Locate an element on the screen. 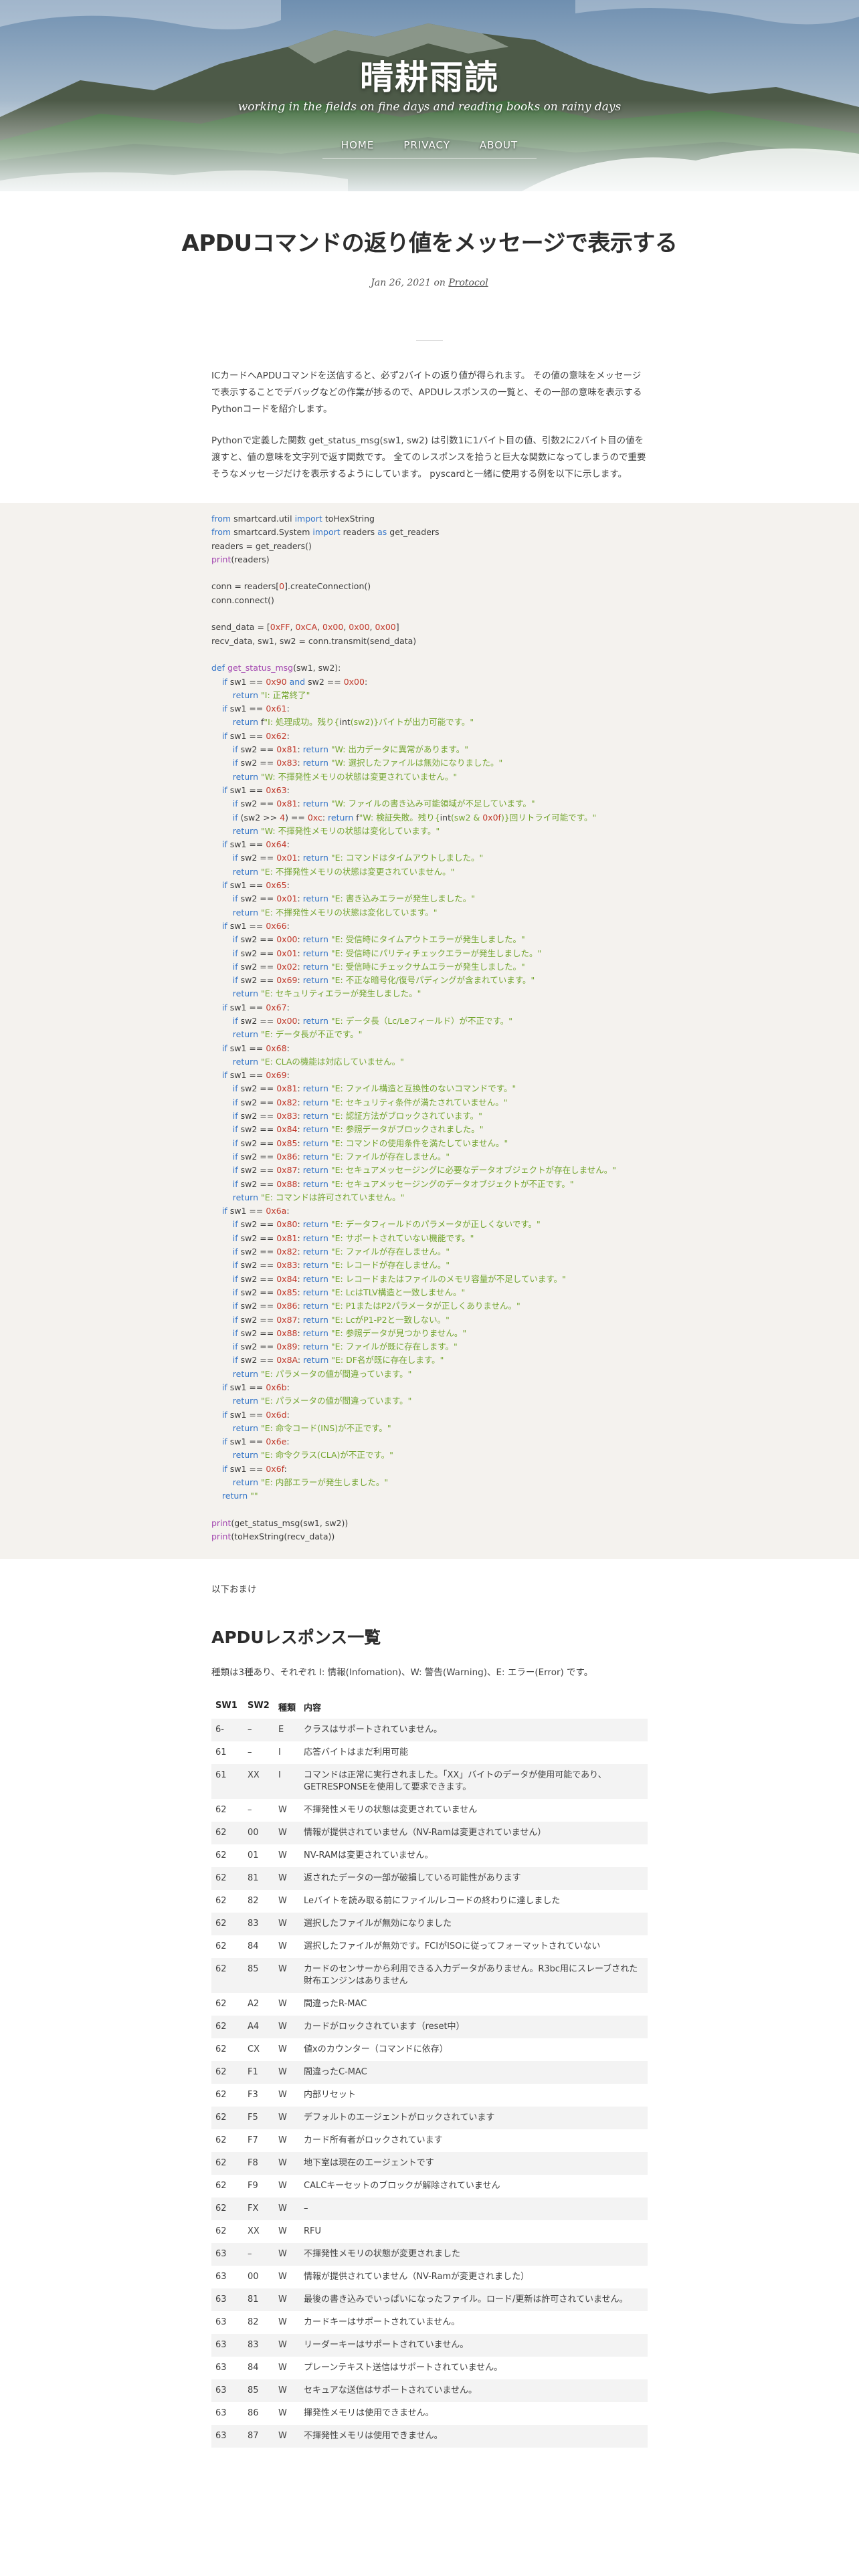  code-token: 0x6a is located at coordinates (277, 1211).